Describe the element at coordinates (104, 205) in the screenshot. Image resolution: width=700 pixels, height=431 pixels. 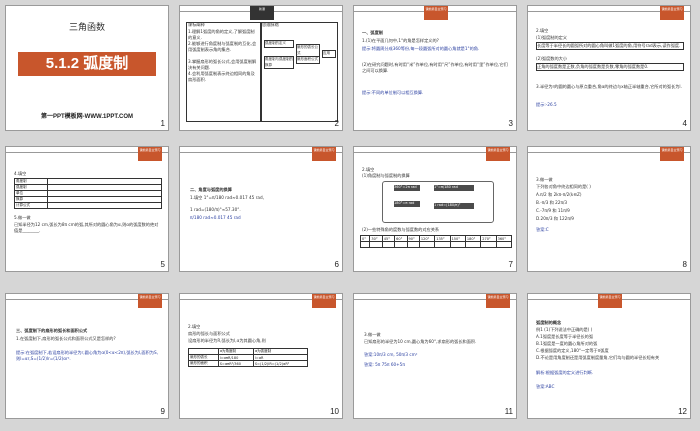
I see `row-value` at that location.